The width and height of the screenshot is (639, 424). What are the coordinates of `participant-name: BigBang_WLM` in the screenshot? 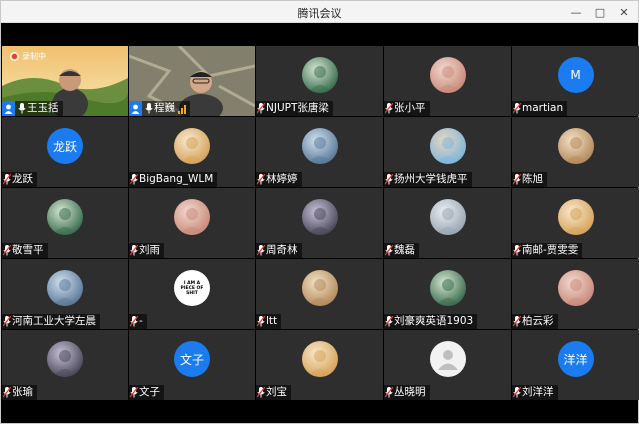 It's located at (176, 179).